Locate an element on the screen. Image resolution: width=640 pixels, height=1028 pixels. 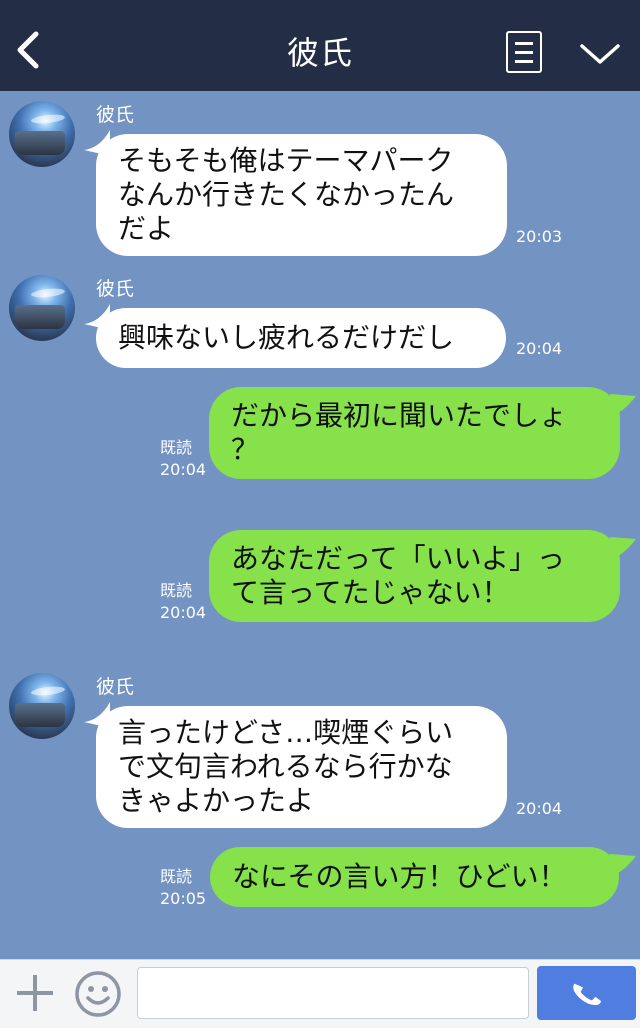
add-button is located at coordinates (35, 993).